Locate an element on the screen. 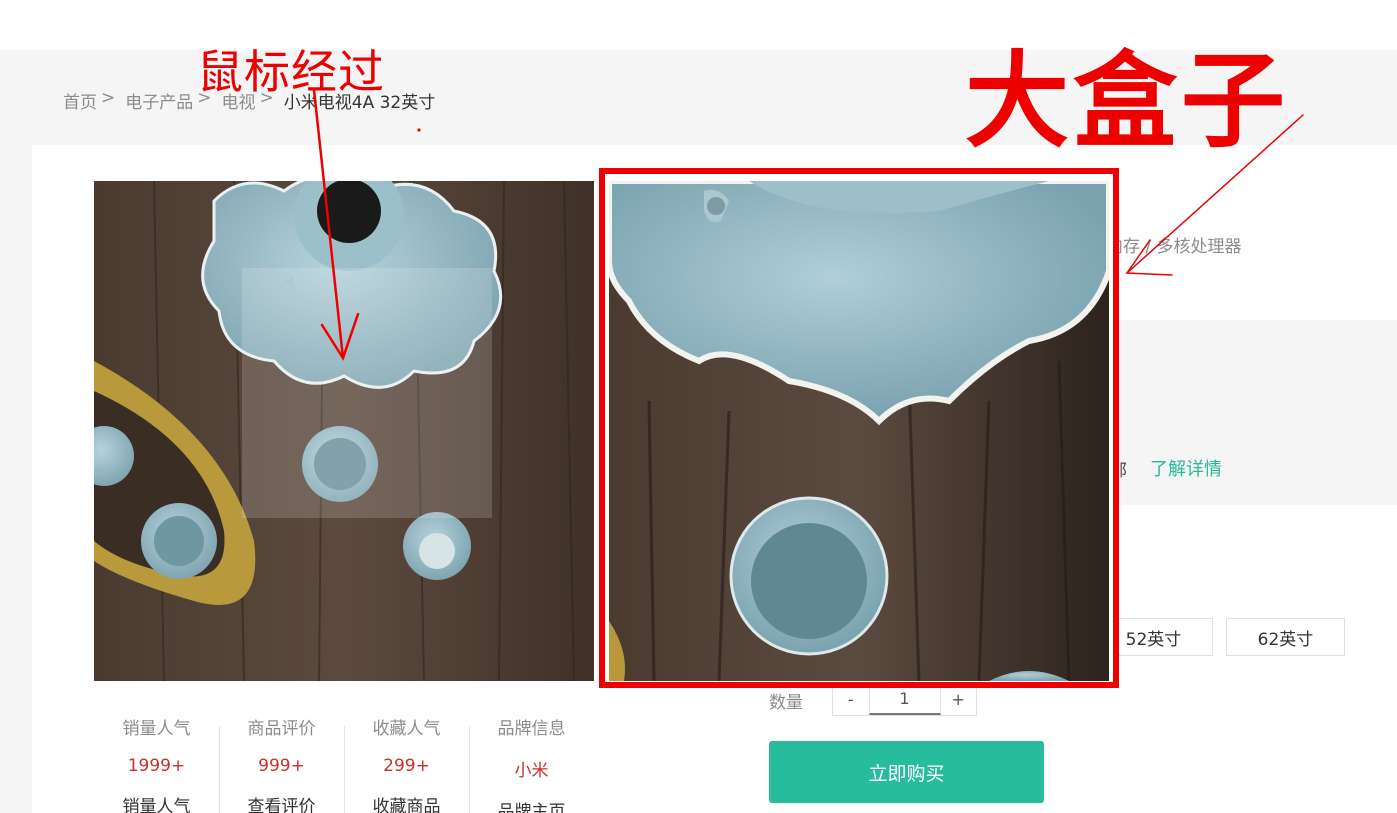  quantity-label: 数量 is located at coordinates (786, 703).